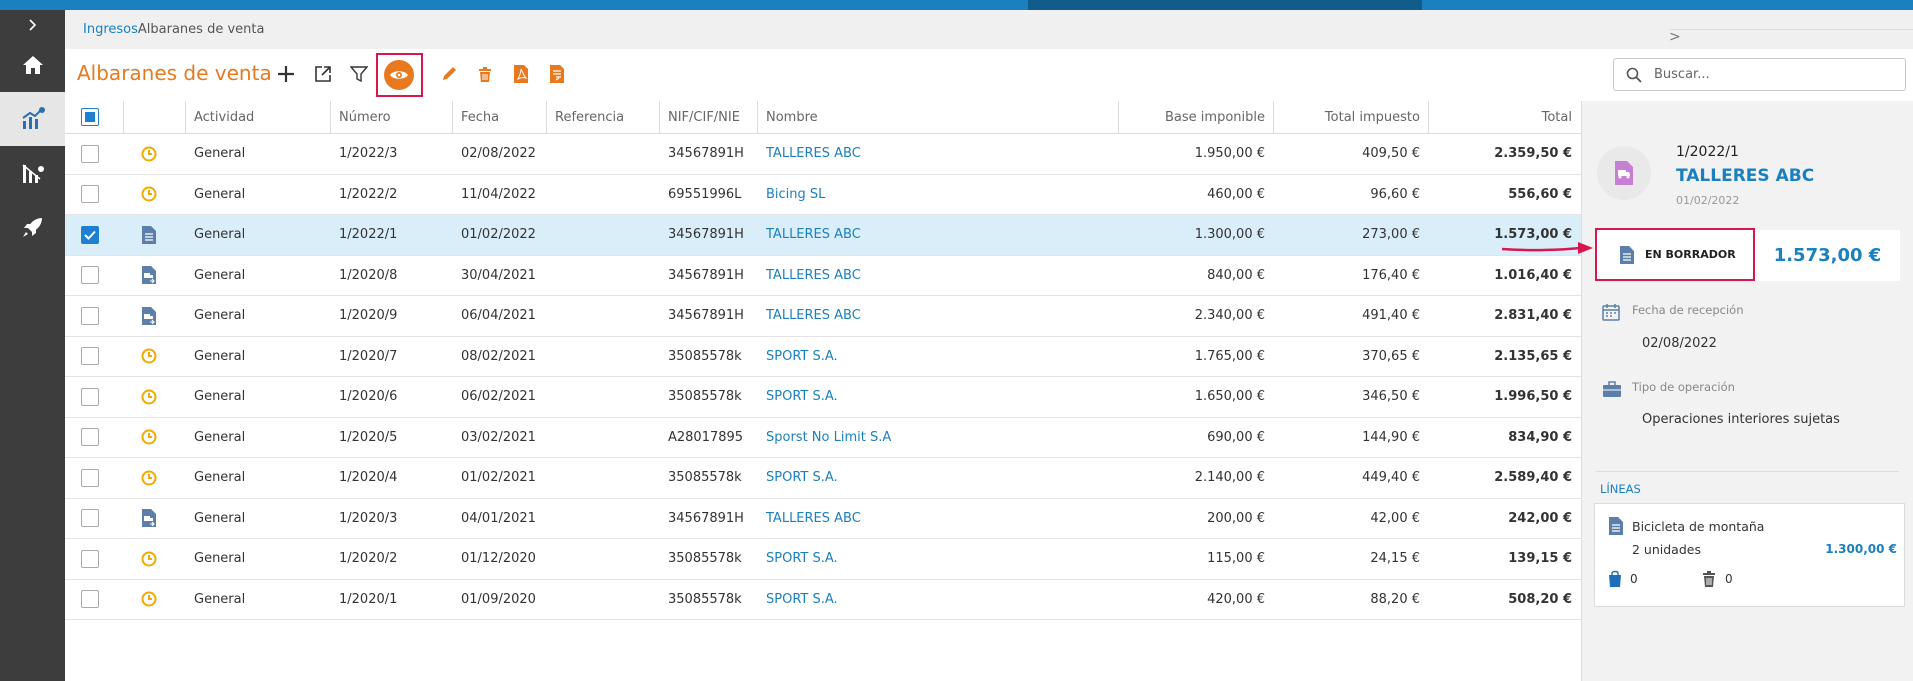 This screenshot has height=681, width=1913. Describe the element at coordinates (1229, 356) in the screenshot. I see `cell-base: 1.765,00 €` at that location.